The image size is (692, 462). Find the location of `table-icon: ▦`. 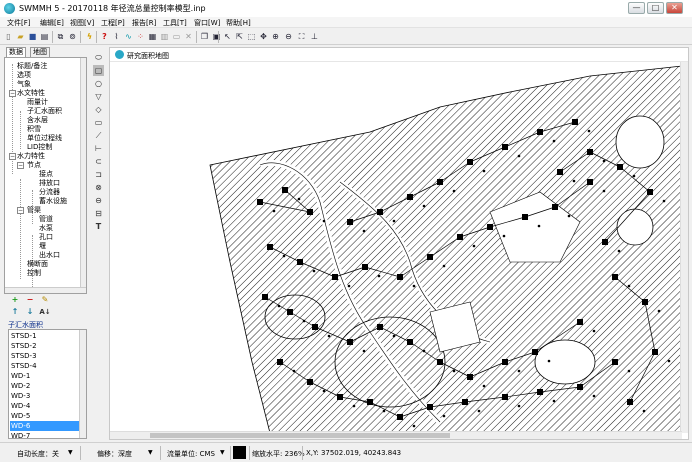

table-icon: ▦ is located at coordinates (152, 36).